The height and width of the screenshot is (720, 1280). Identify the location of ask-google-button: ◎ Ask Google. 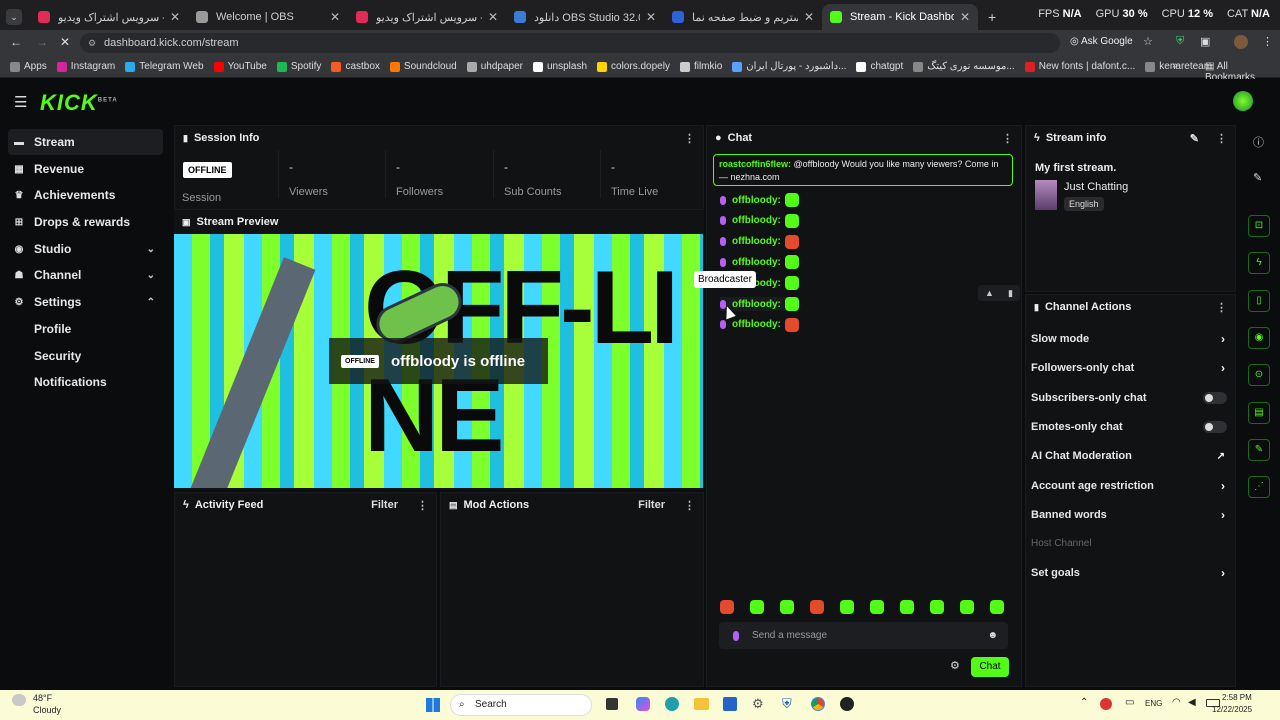
(1101, 41).